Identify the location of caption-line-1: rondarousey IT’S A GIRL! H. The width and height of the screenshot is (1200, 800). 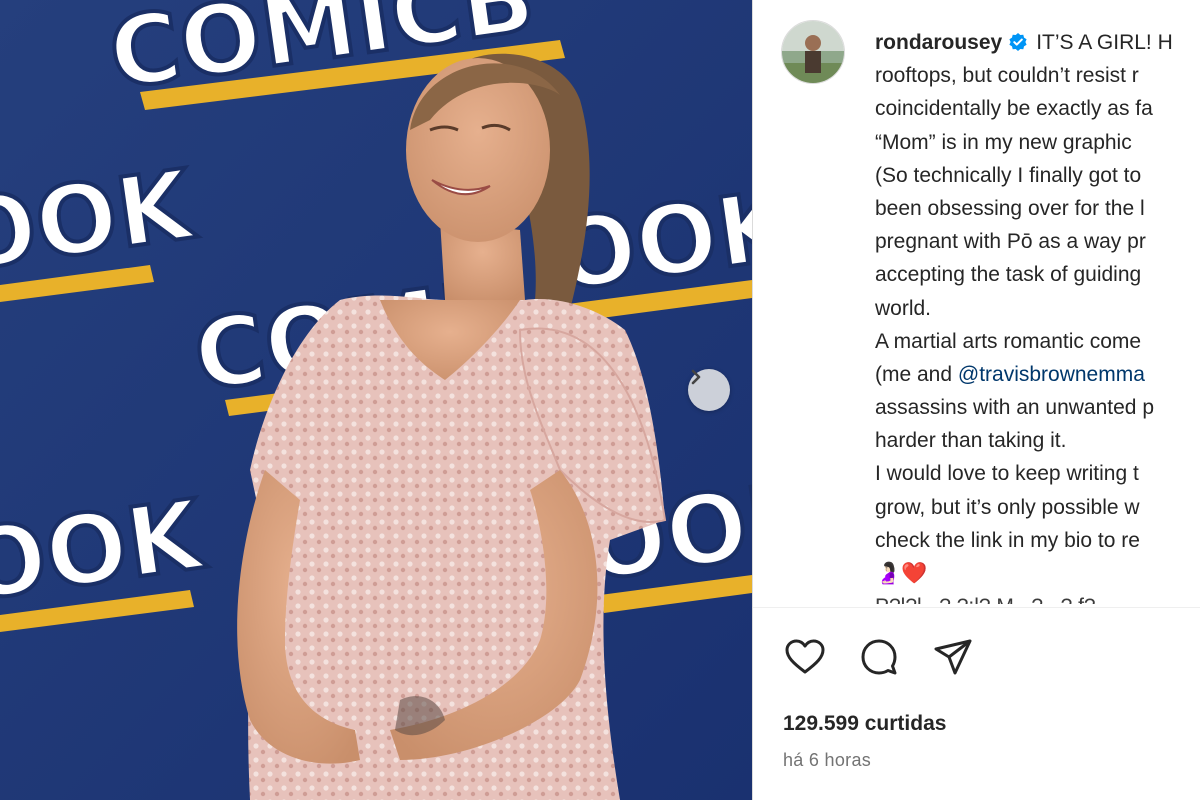
(1037, 42).